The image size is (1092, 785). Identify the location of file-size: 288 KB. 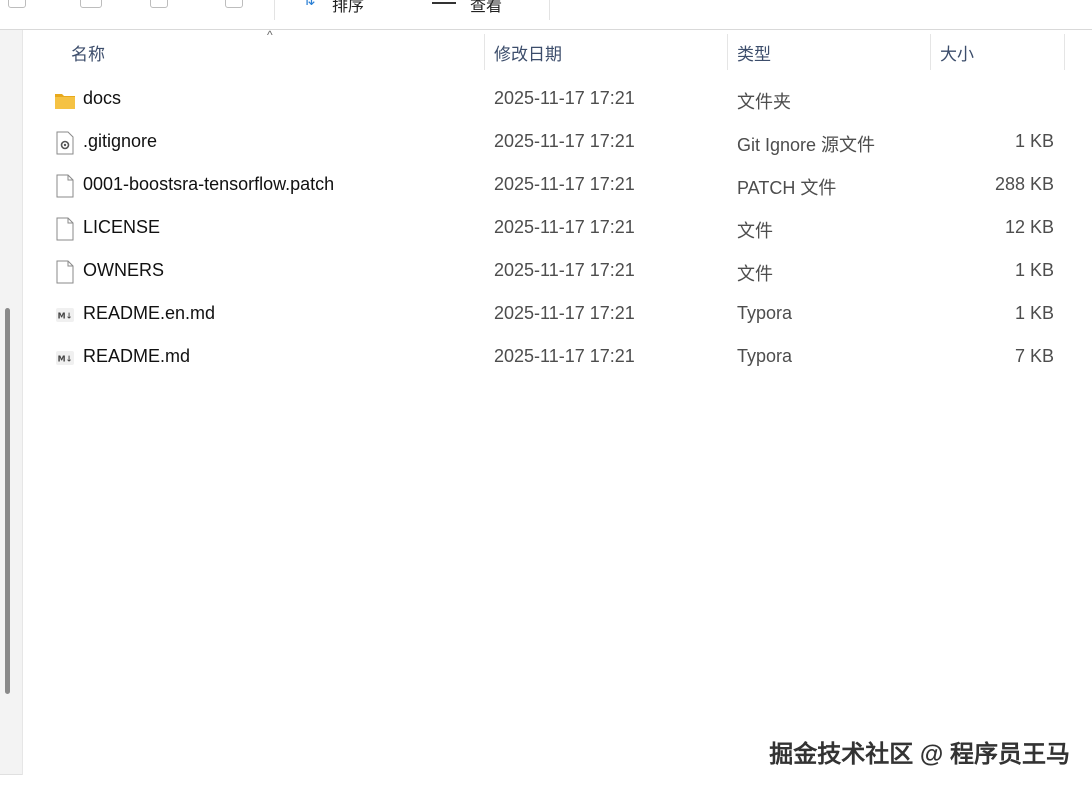
(1024, 184).